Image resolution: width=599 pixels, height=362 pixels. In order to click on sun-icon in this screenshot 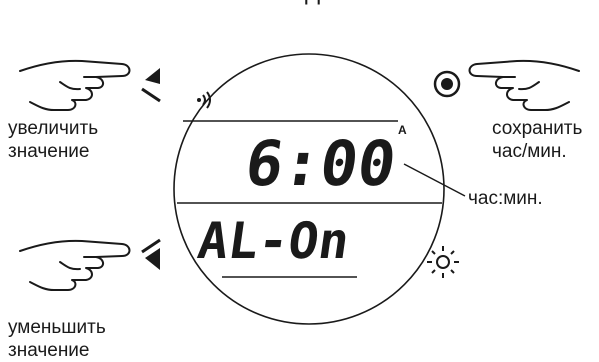, I will do `click(443, 262)`.